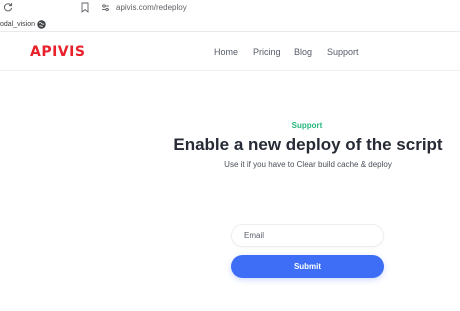 The image size is (460, 311). I want to click on browser-address-bar: apivis.com/redeploy, so click(230, 8).